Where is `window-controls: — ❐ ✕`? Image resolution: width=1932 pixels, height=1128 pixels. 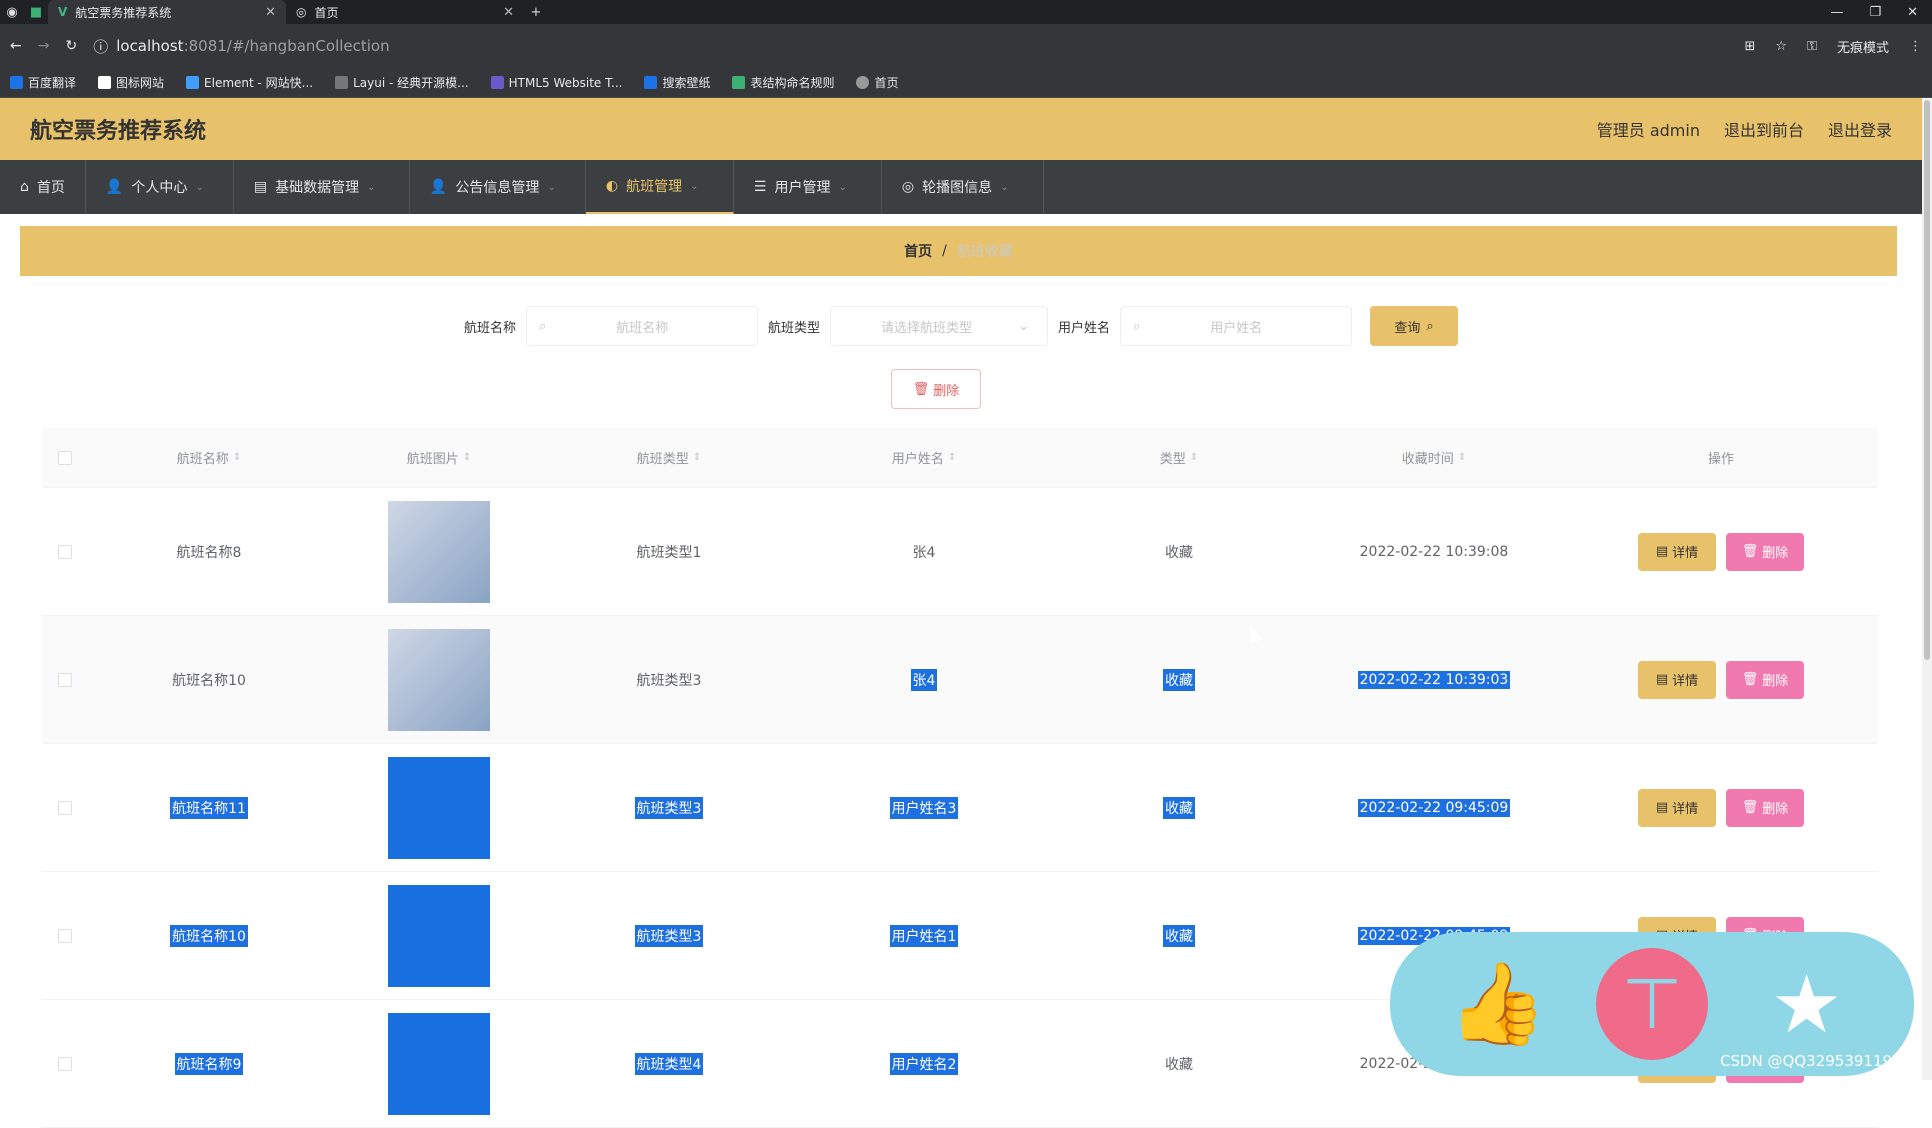
window-controls: — ❐ ✕ is located at coordinates (1881, 12).